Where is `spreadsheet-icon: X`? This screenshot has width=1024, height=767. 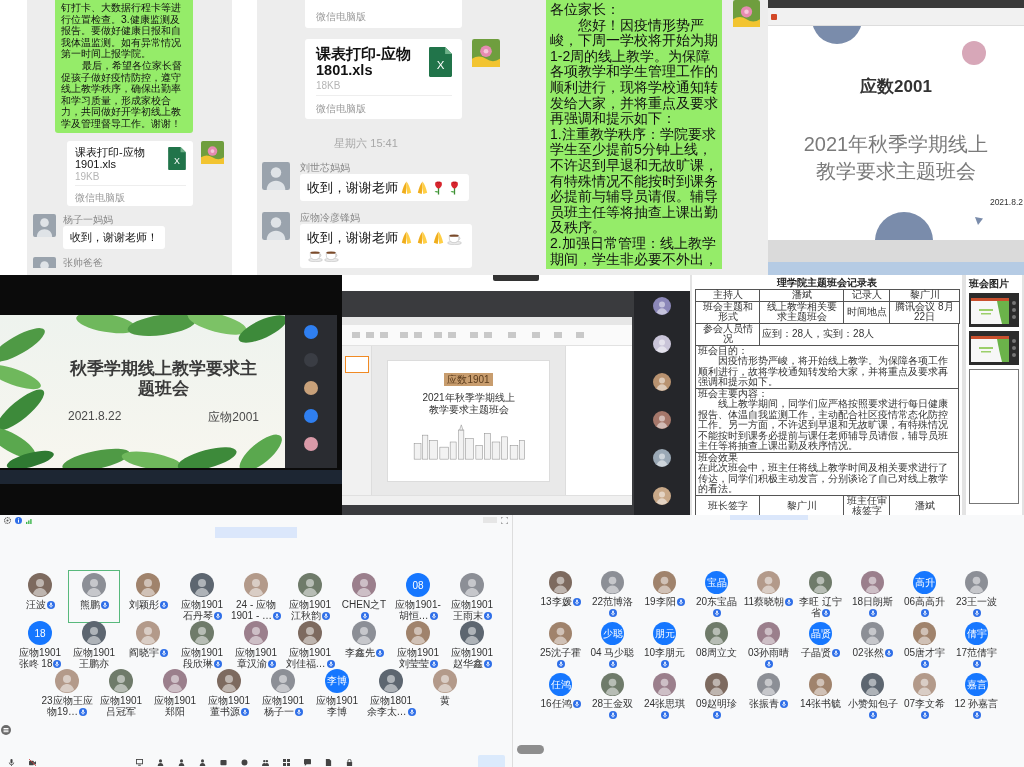
spreadsheet-icon: X is located at coordinates (440, 62).